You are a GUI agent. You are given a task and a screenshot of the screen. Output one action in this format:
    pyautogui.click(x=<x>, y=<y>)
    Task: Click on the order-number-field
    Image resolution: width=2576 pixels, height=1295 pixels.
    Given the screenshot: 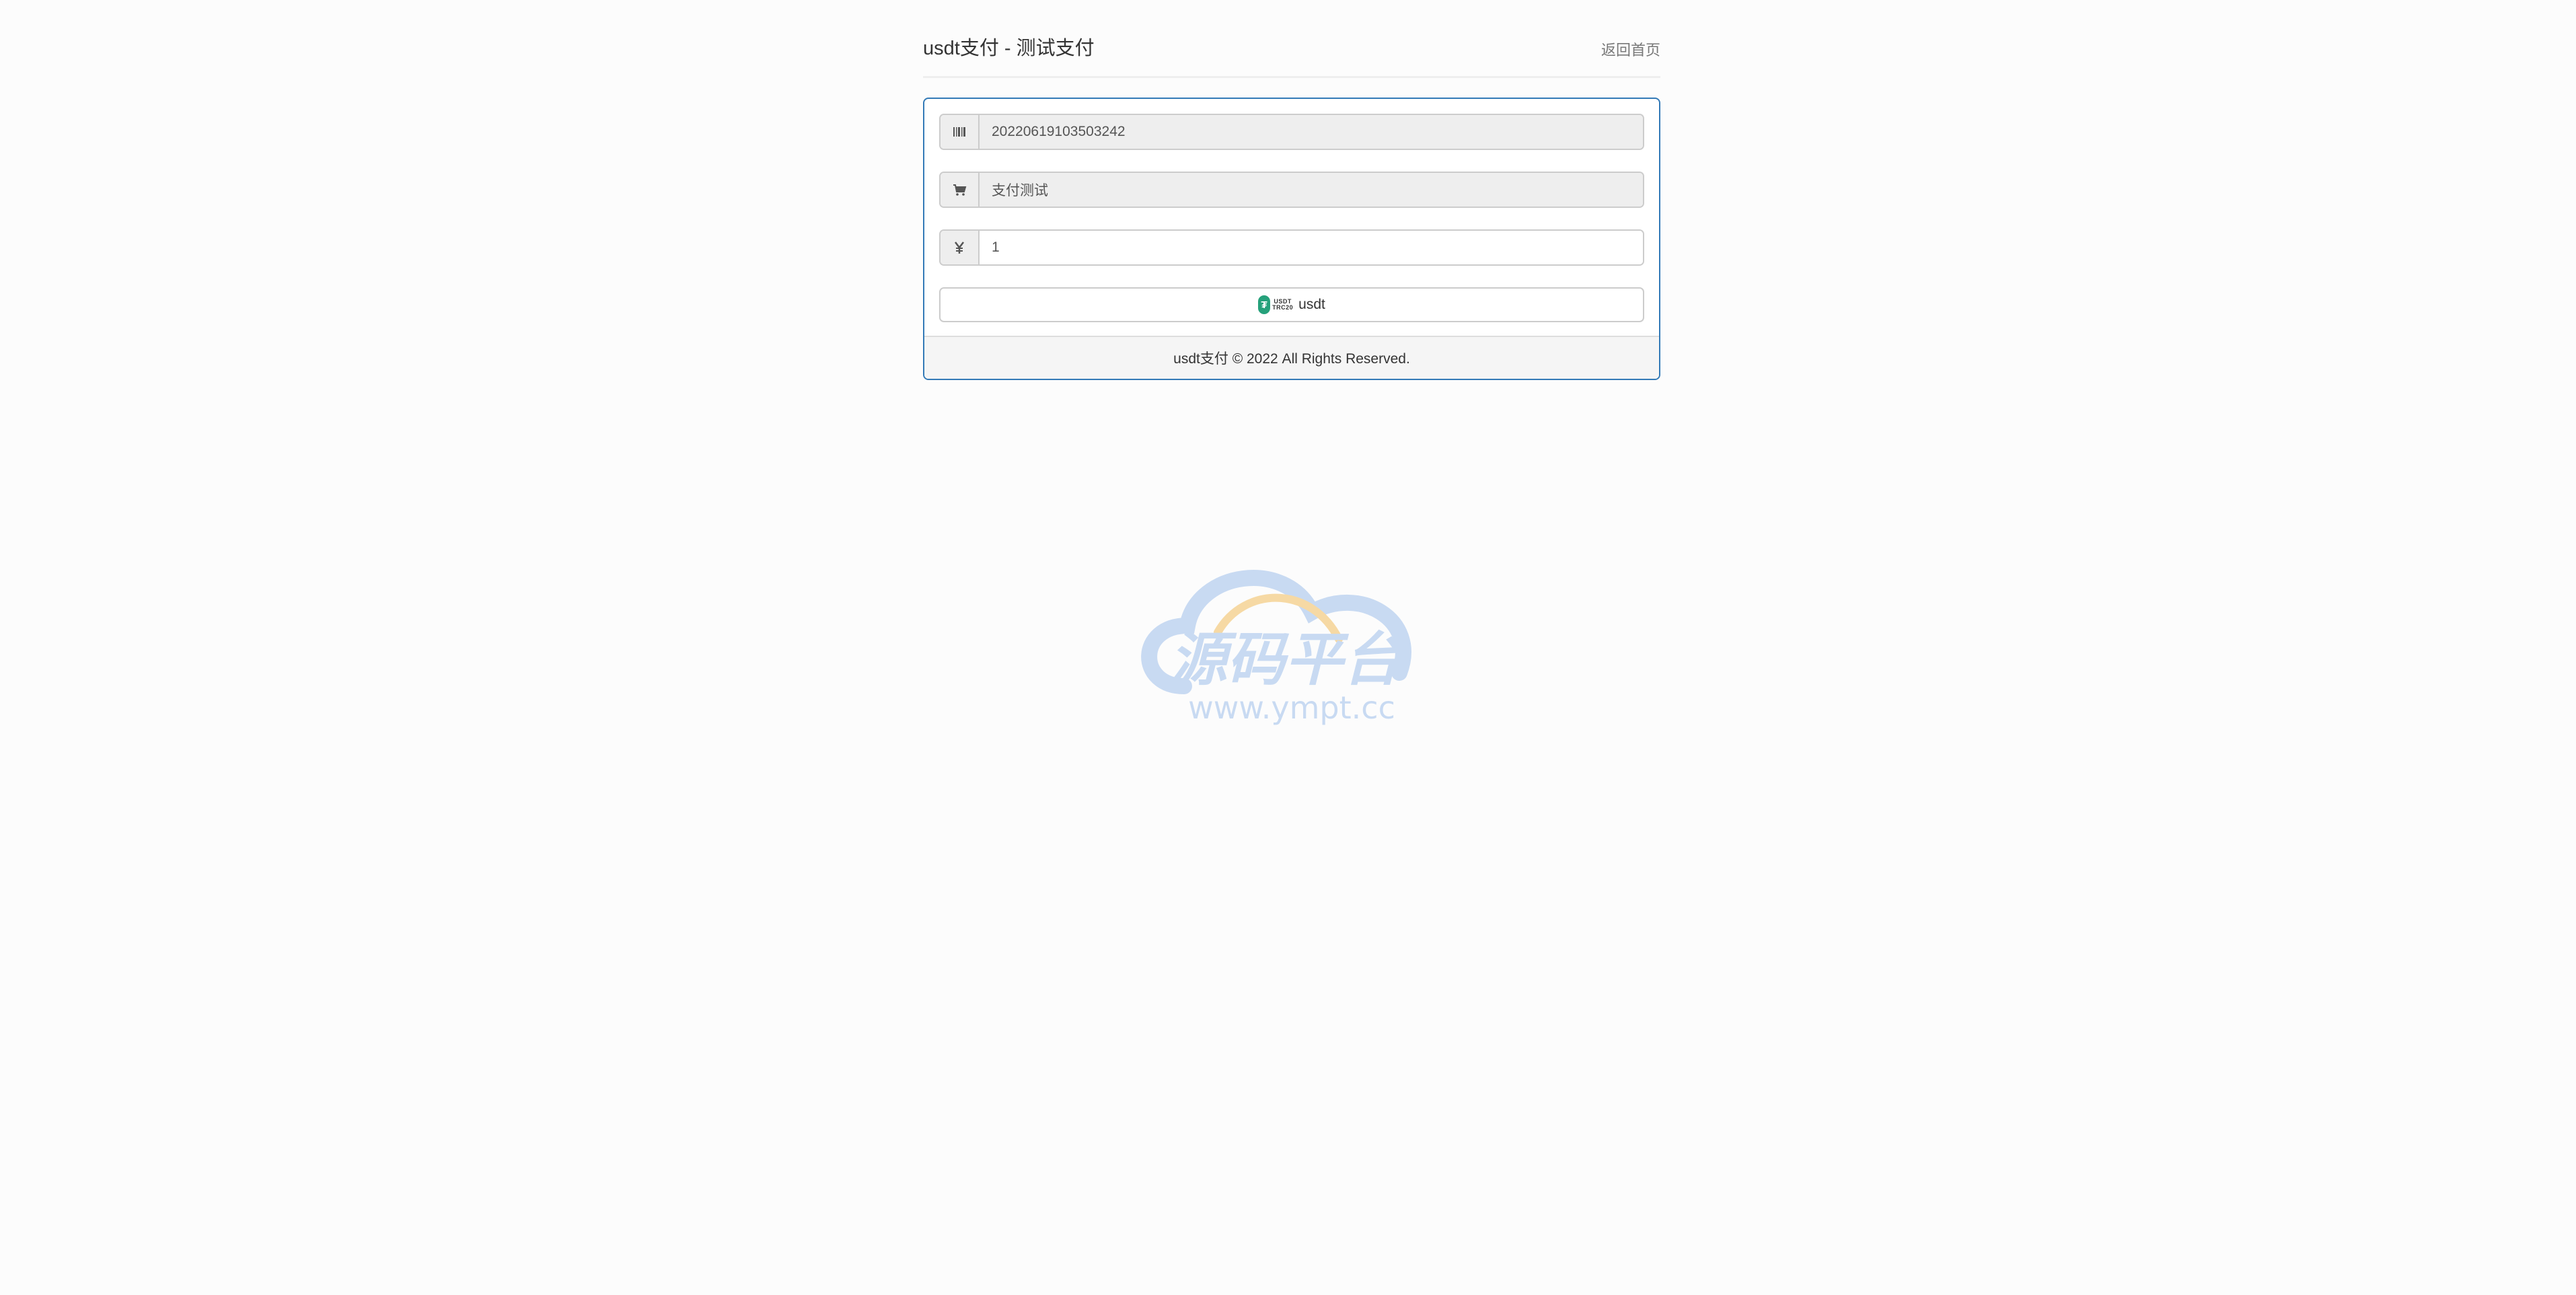 What is the action you would take?
    pyautogui.click(x=1311, y=132)
    